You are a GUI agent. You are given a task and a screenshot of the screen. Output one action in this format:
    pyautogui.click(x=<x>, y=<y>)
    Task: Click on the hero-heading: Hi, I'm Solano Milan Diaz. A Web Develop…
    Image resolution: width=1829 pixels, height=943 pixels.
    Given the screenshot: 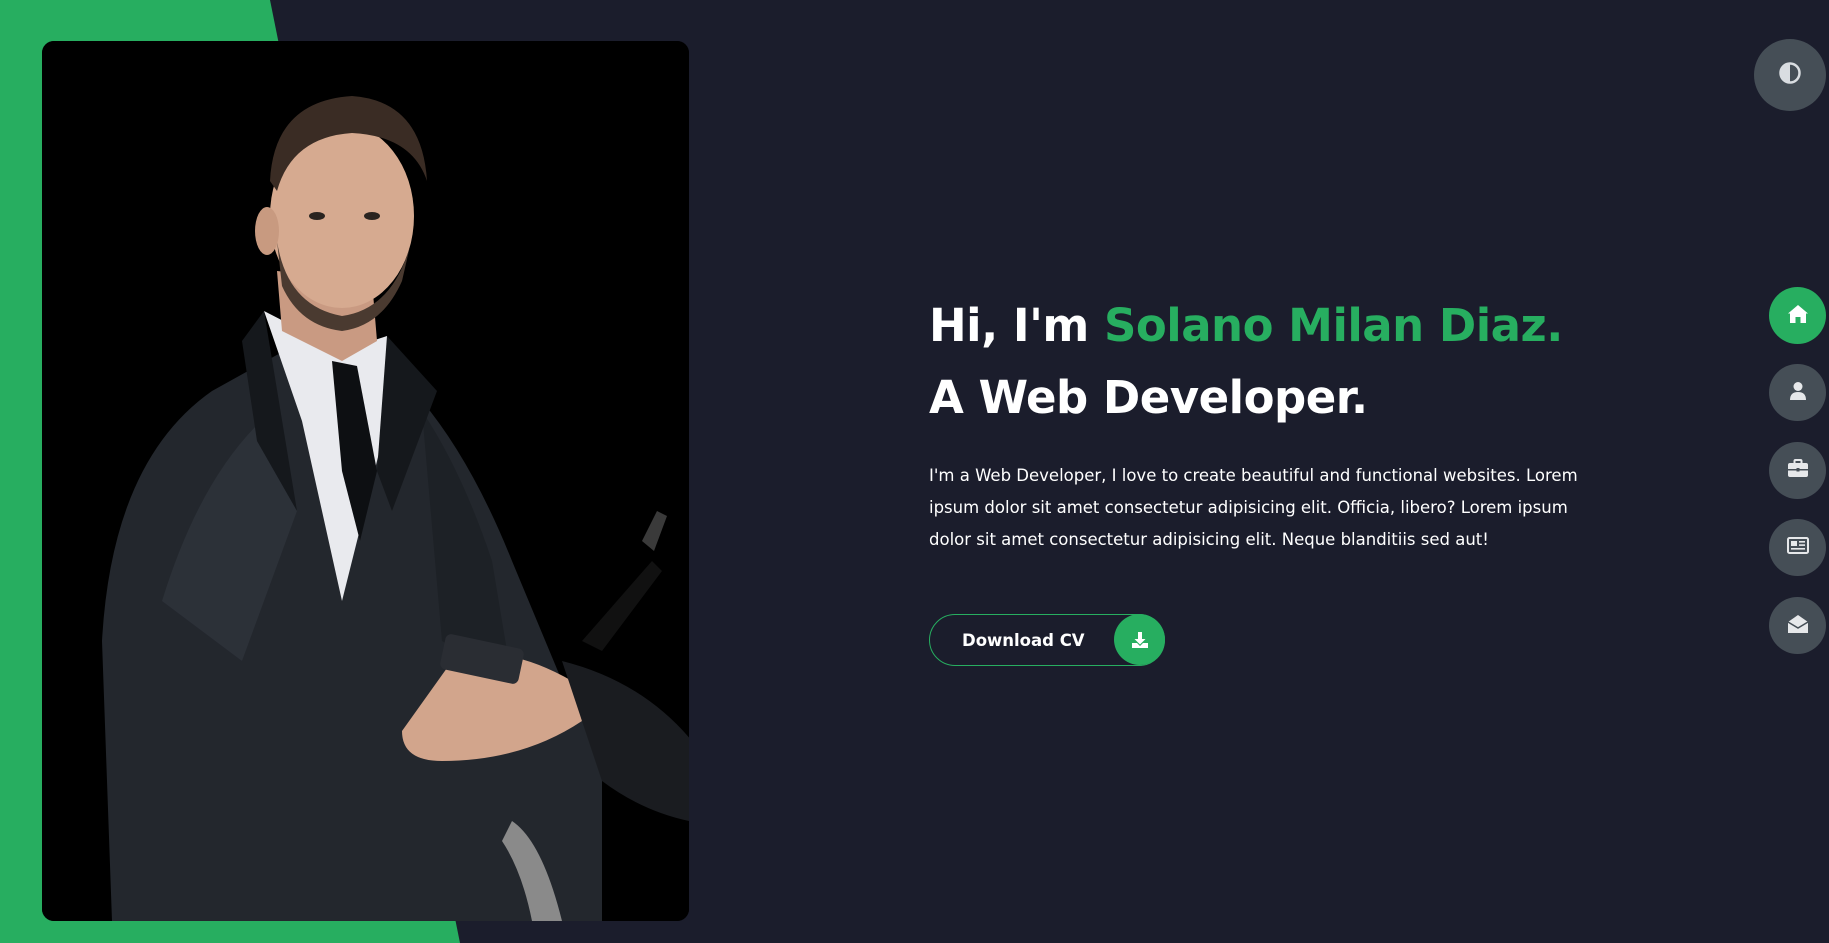 What is the action you would take?
    pyautogui.click(x=1269, y=362)
    